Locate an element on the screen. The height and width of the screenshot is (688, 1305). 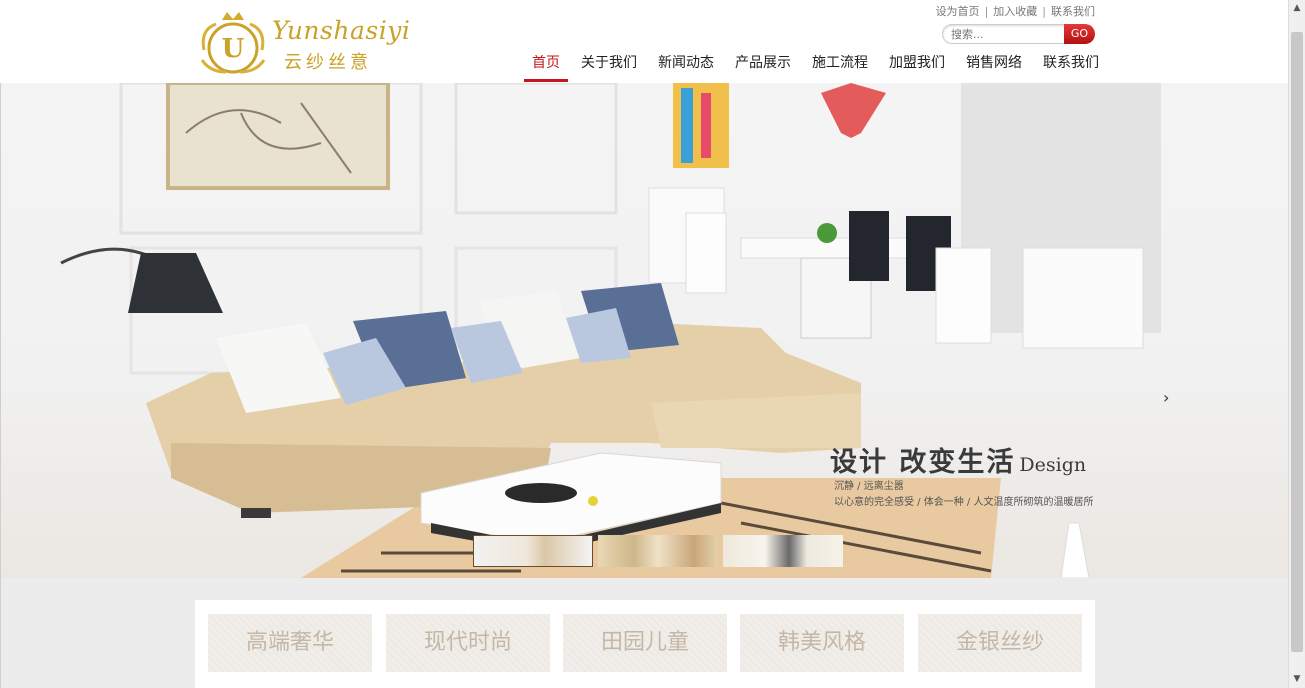
nav-item-about: 关于我们 is located at coordinates (609, 65).